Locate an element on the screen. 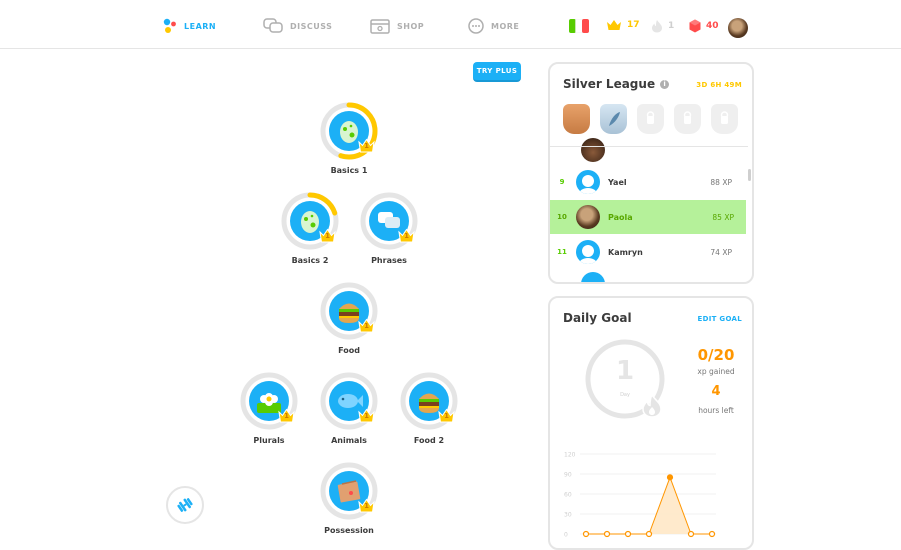  streak-day-number: 1 is located at coordinates (625, 371).